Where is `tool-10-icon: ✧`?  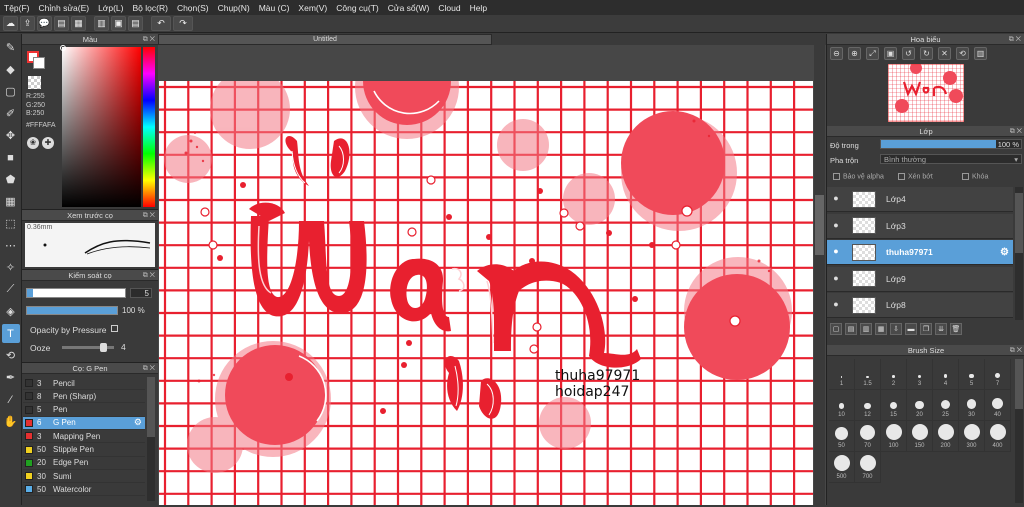 tool-10-icon: ✧ is located at coordinates (11, 267).